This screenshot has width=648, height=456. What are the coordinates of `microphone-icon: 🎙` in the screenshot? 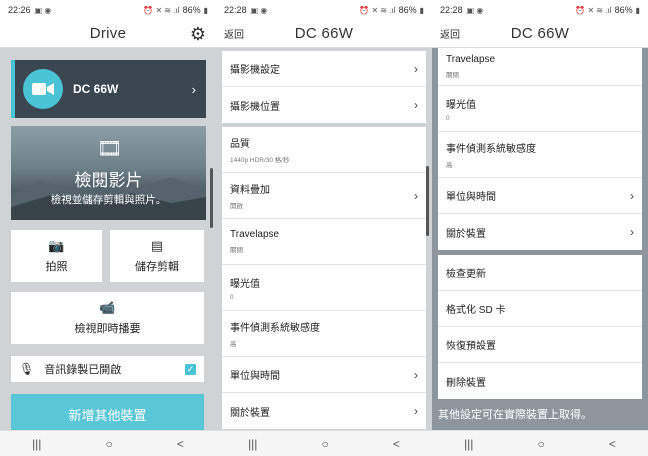 It's located at (27, 369).